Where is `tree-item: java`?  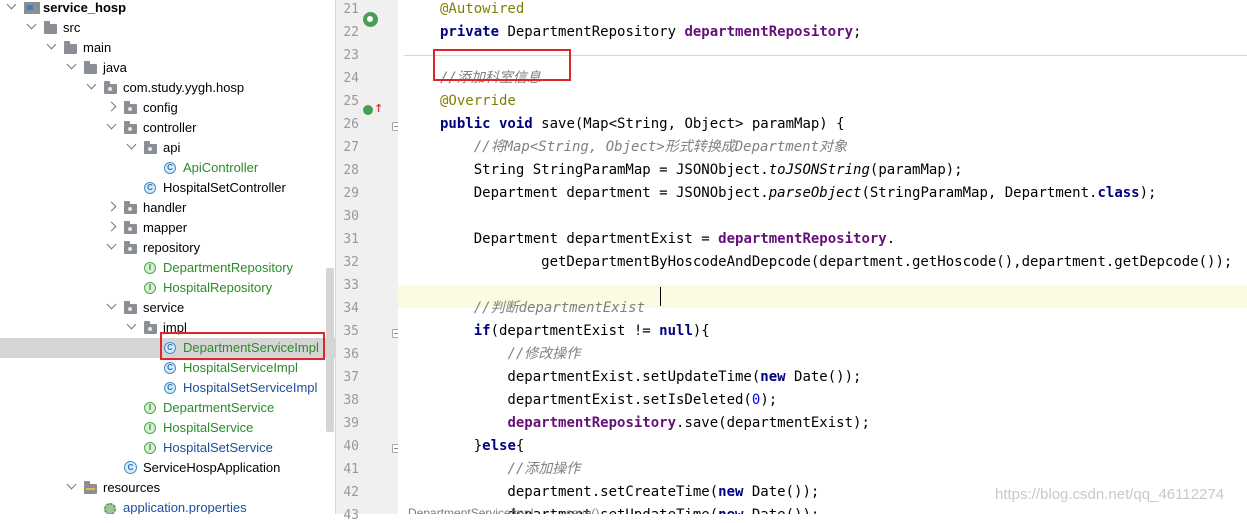 tree-item: java is located at coordinates (167, 68).